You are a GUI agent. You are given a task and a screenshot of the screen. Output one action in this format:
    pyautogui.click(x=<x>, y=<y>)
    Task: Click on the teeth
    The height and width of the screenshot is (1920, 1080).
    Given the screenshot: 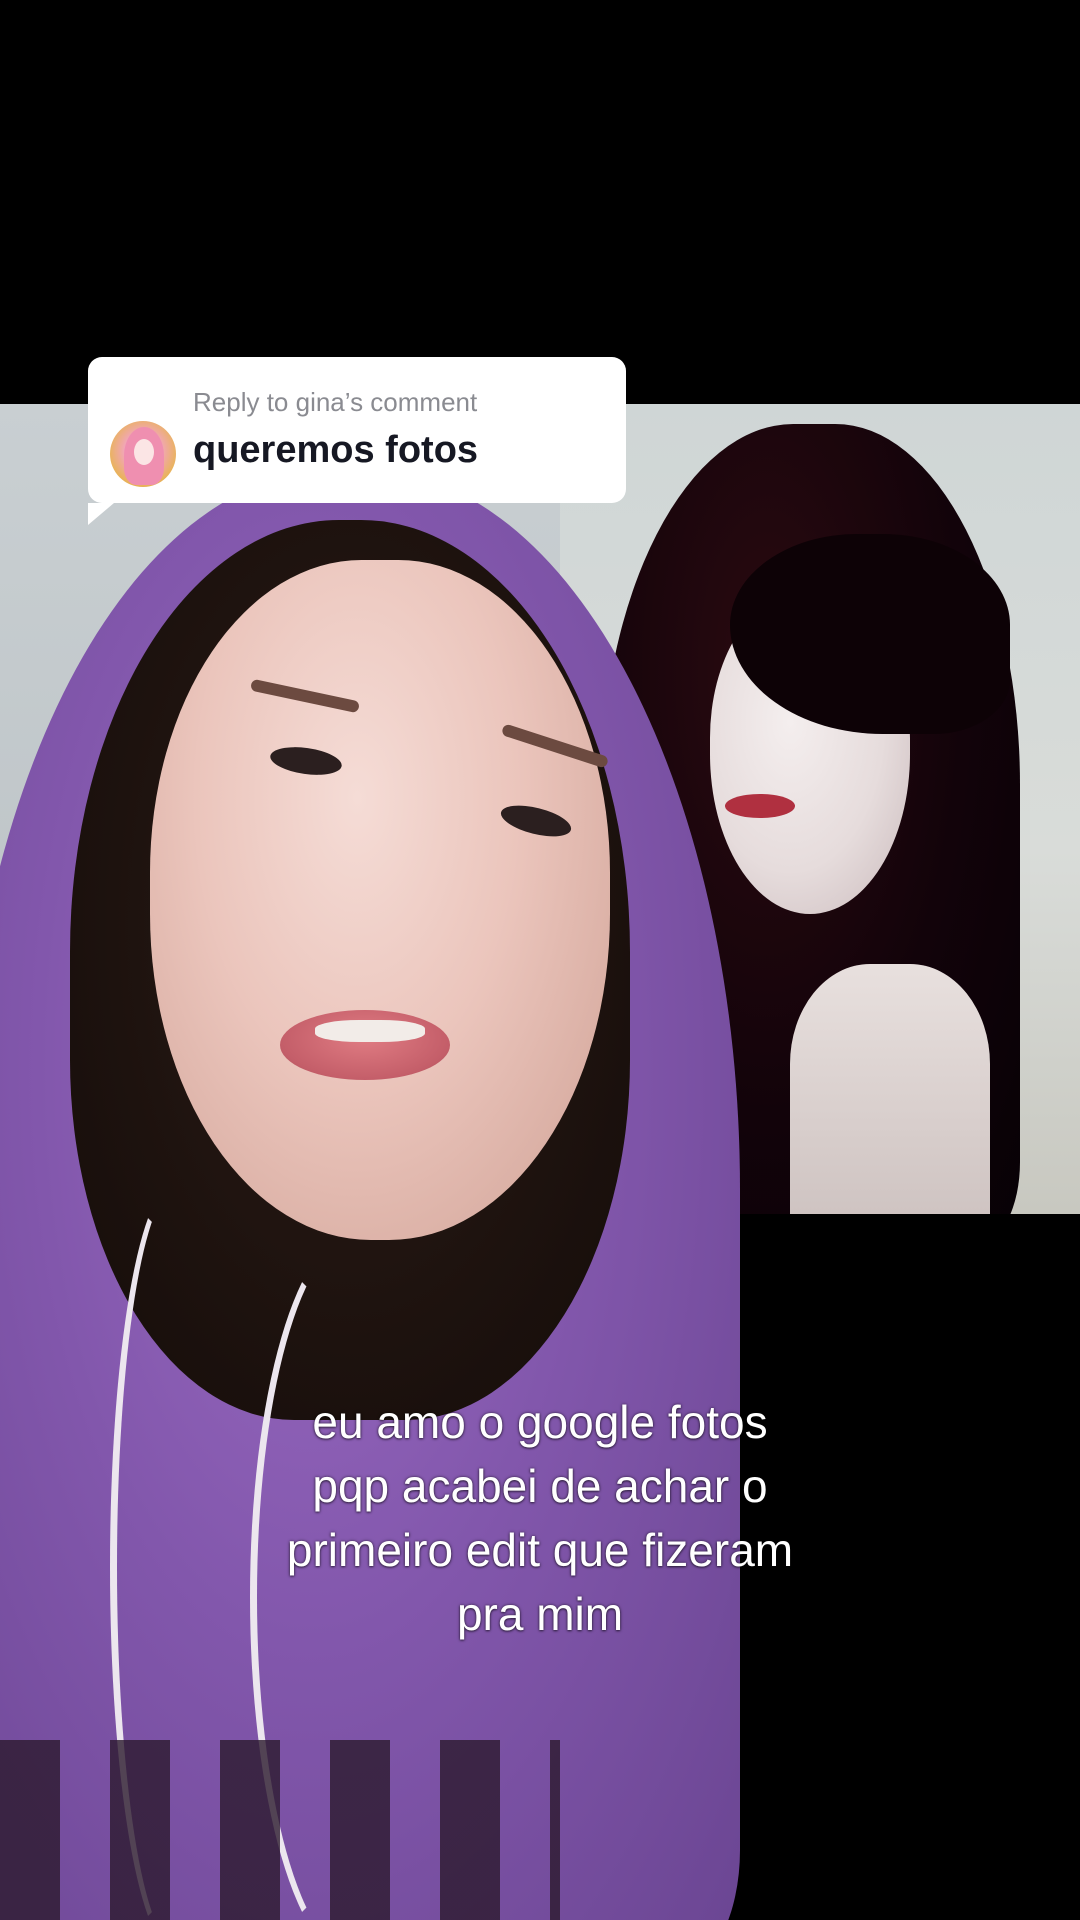 What is the action you would take?
    pyautogui.click(x=370, y=1031)
    